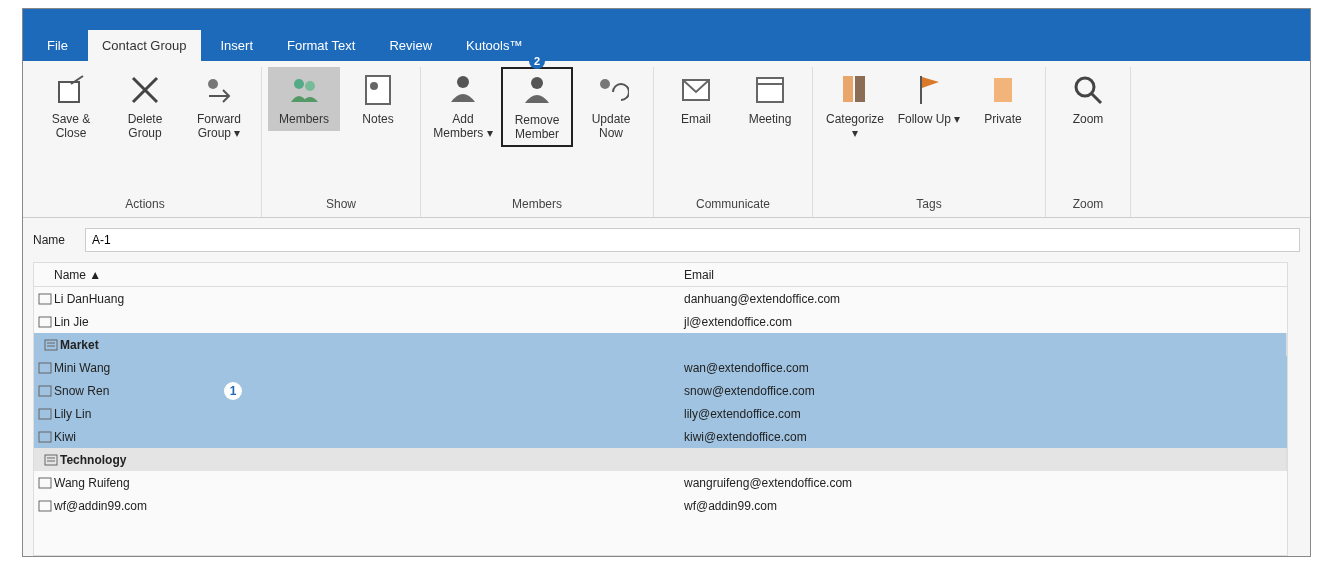  Describe the element at coordinates (82, 390) in the screenshot. I see `member-name: Snow Ren` at that location.